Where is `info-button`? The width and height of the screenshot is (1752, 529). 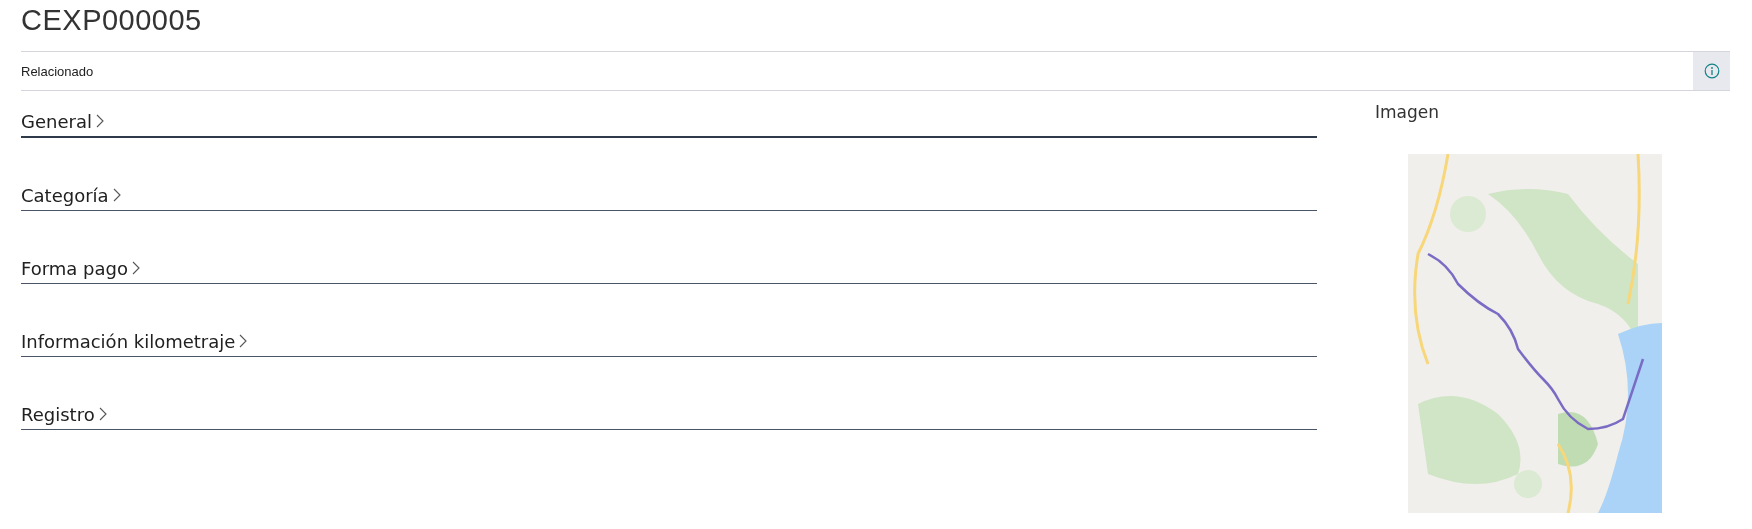
info-button is located at coordinates (1711, 71).